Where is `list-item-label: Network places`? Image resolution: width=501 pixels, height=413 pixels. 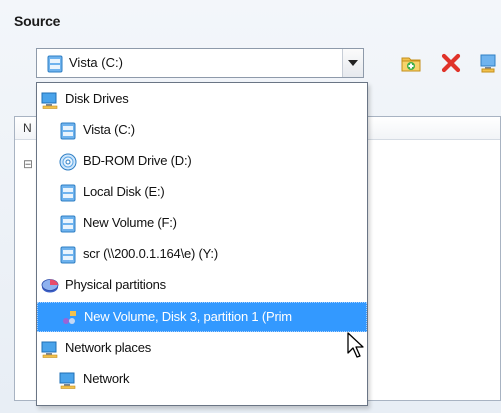 list-item-label: Network places is located at coordinates (108, 347).